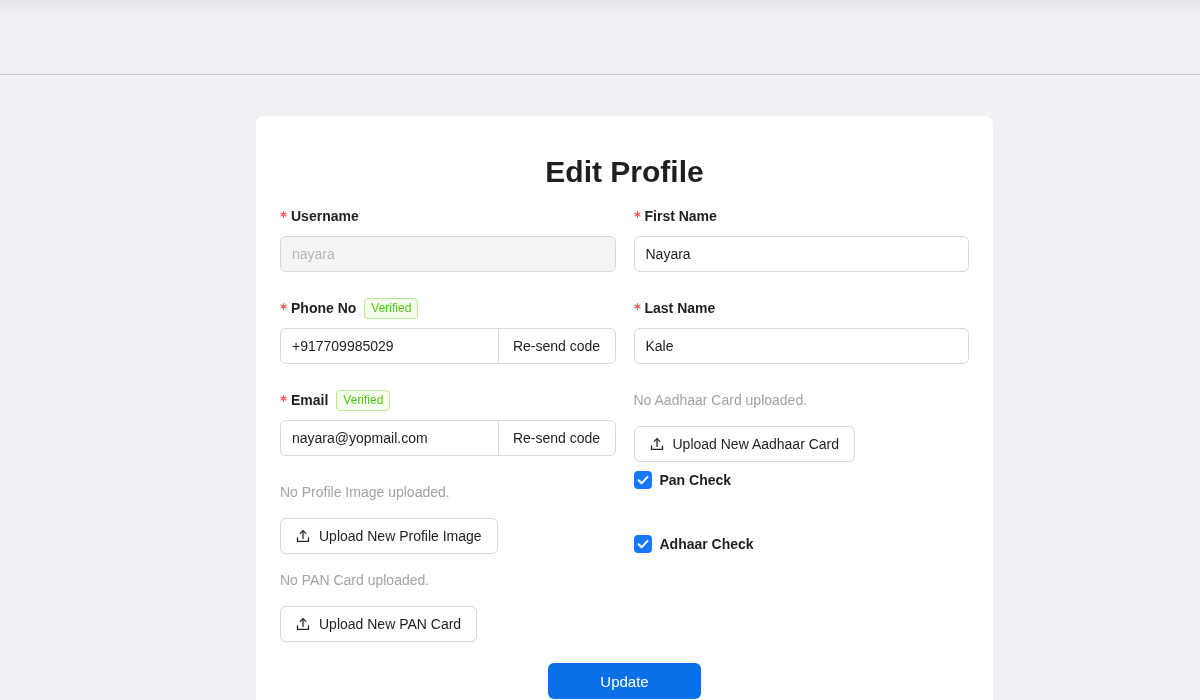 The width and height of the screenshot is (1200, 700). I want to click on upload-button: Upload New PAN Card, so click(379, 624).